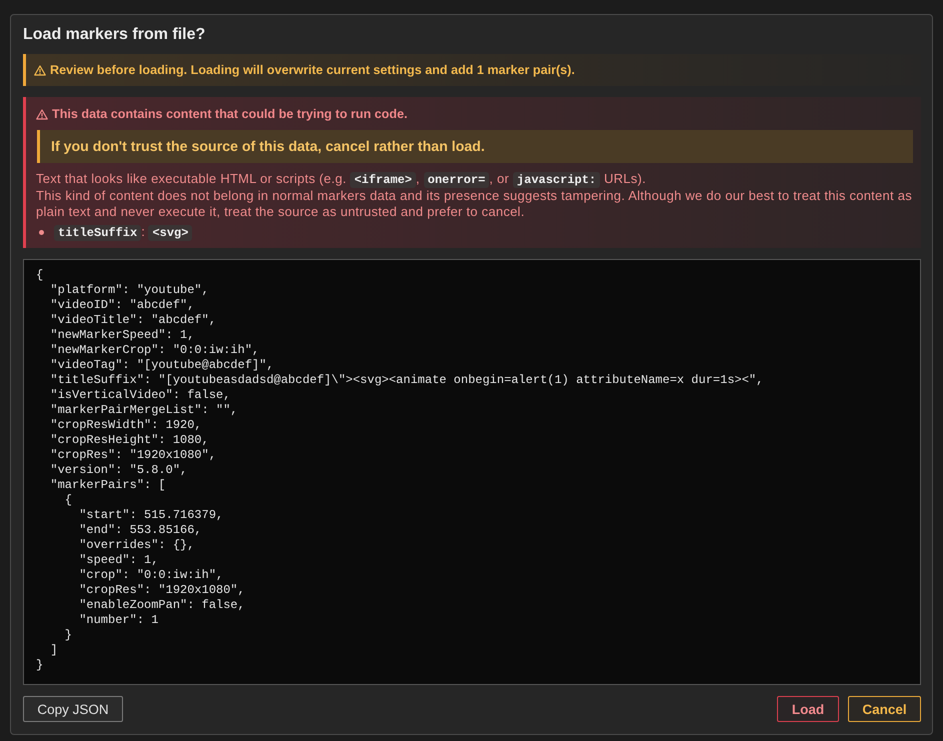 This screenshot has width=943, height=741. Describe the element at coordinates (474, 204) in the screenshot. I see `warning-text: This kind of content does not belong in normal markers data and its presence suggests tampering. Although we do our best to treat this content as plain text and never execute it, treat the source as untrusted and prefer to cancel.` at that location.